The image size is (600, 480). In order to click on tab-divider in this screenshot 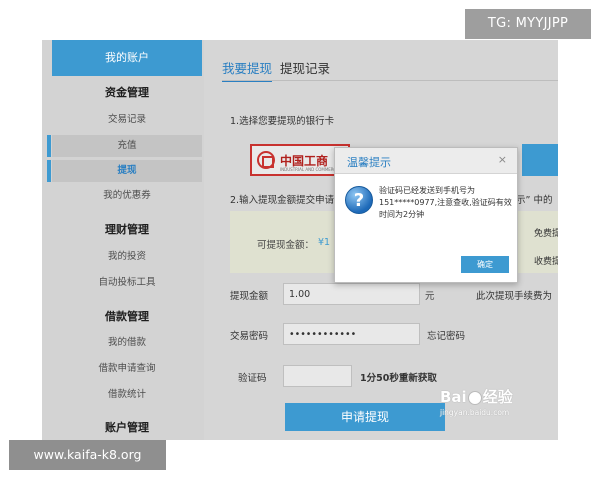, I will do `click(390, 80)`.